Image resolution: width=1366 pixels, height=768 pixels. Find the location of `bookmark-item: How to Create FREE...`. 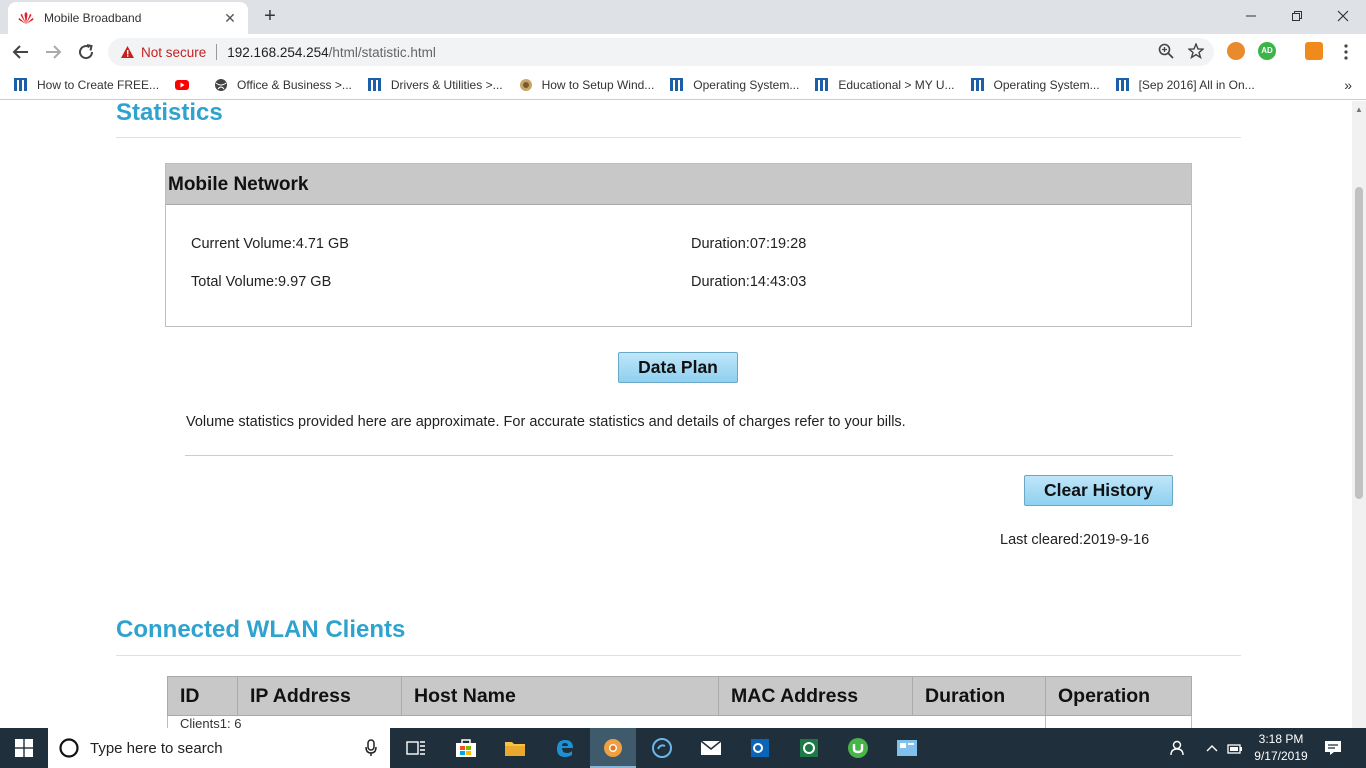

bookmark-item: How to Create FREE... is located at coordinates (87, 84).